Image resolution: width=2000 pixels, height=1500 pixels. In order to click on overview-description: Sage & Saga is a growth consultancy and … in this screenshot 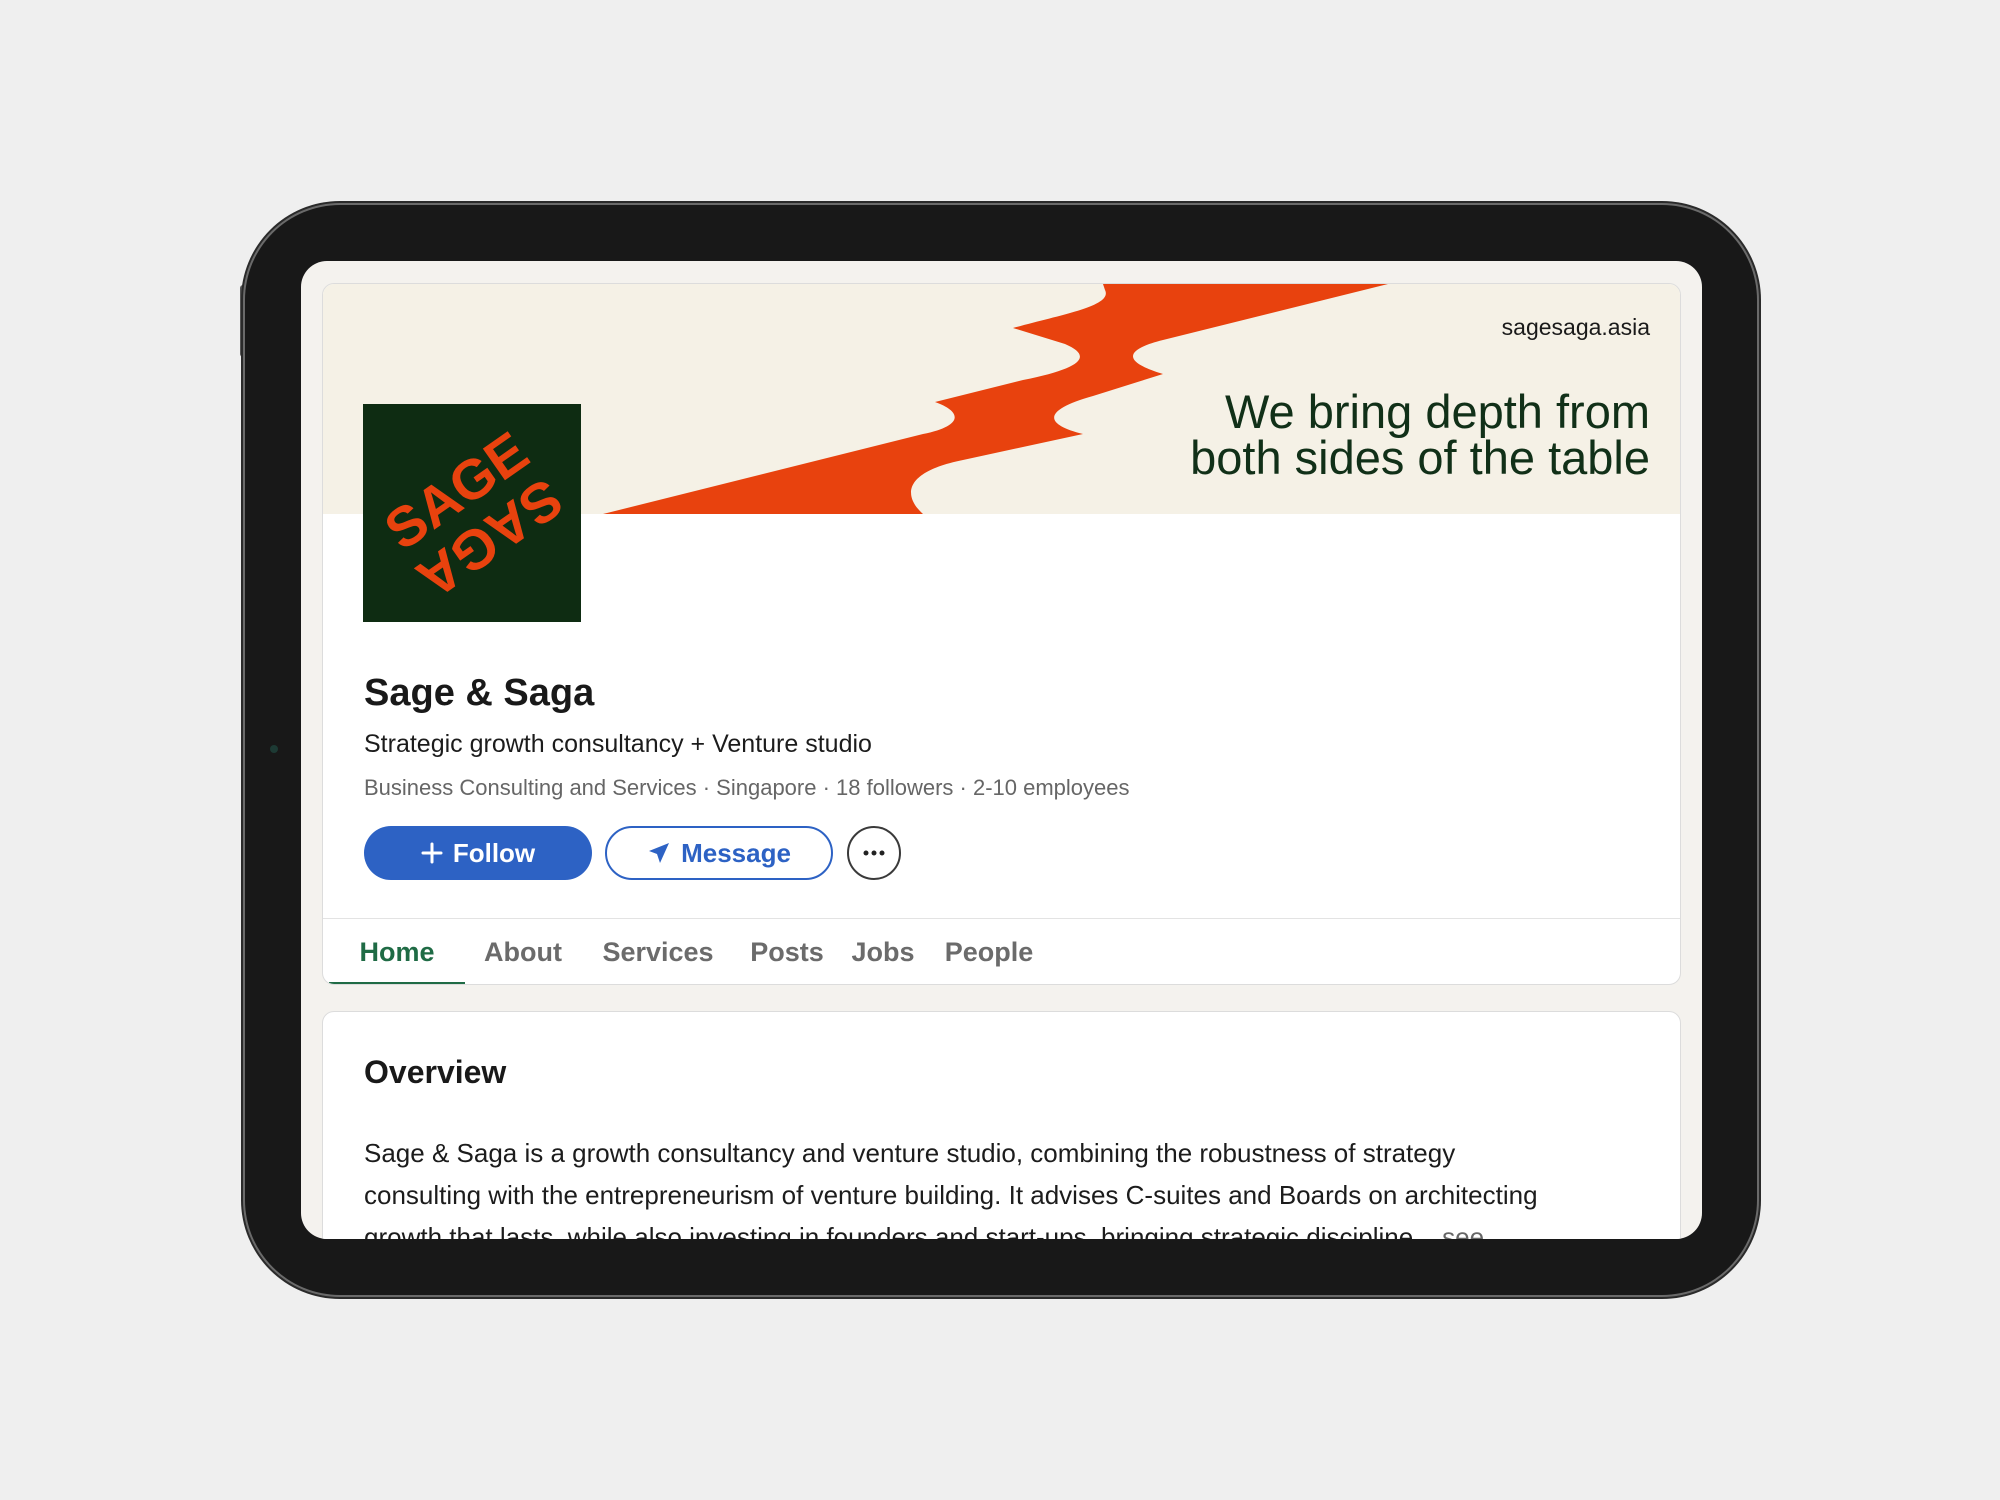, I will do `click(1004, 1185)`.